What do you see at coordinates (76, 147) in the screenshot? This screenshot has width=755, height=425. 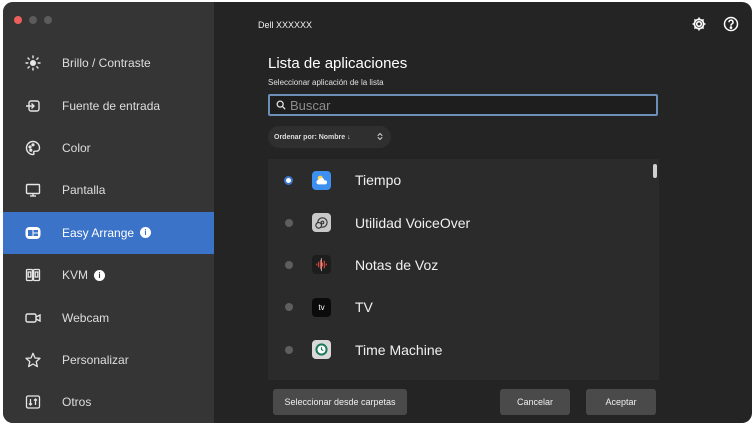 I see `sidebar-item-label: Color` at bounding box center [76, 147].